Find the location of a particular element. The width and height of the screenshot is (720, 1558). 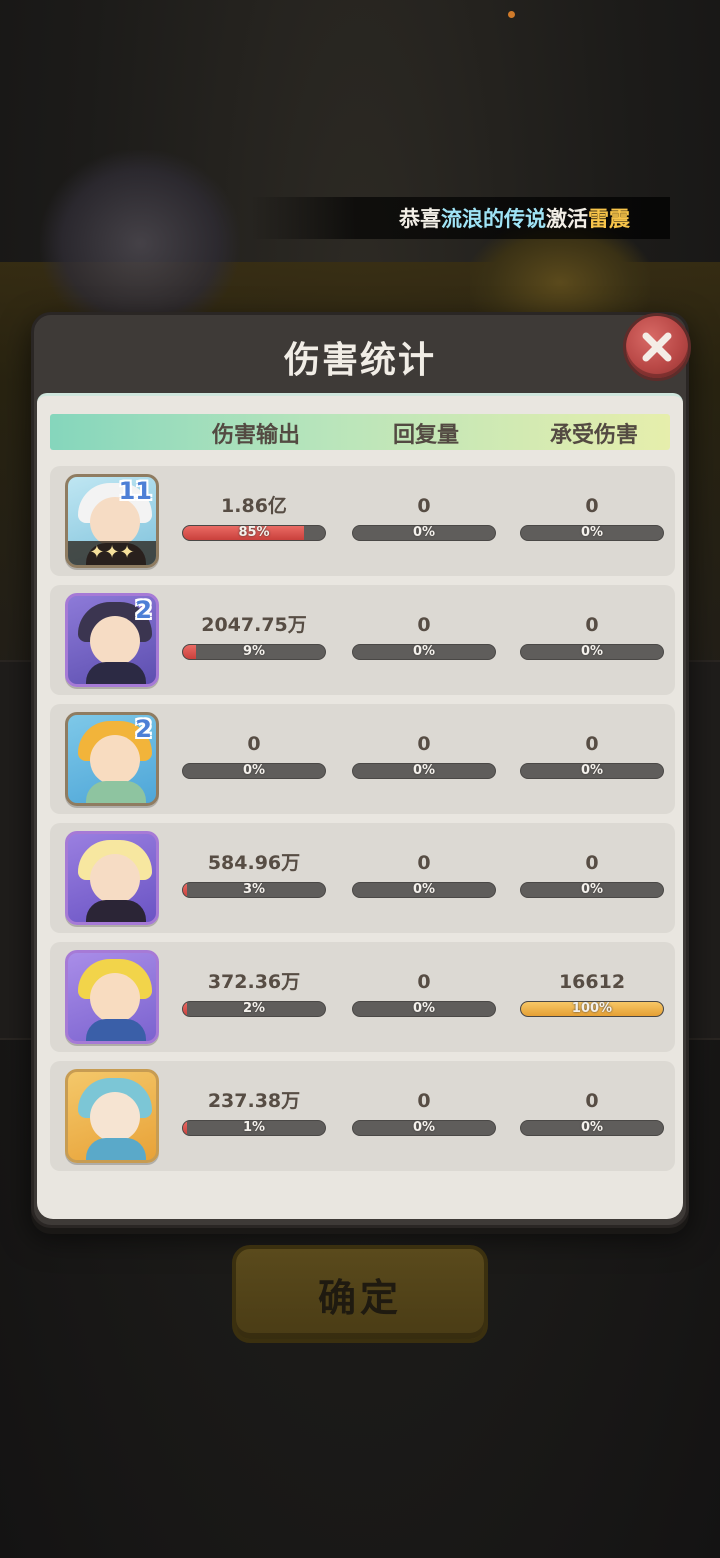

stat-progress-bar: 9% is located at coordinates (254, 652).